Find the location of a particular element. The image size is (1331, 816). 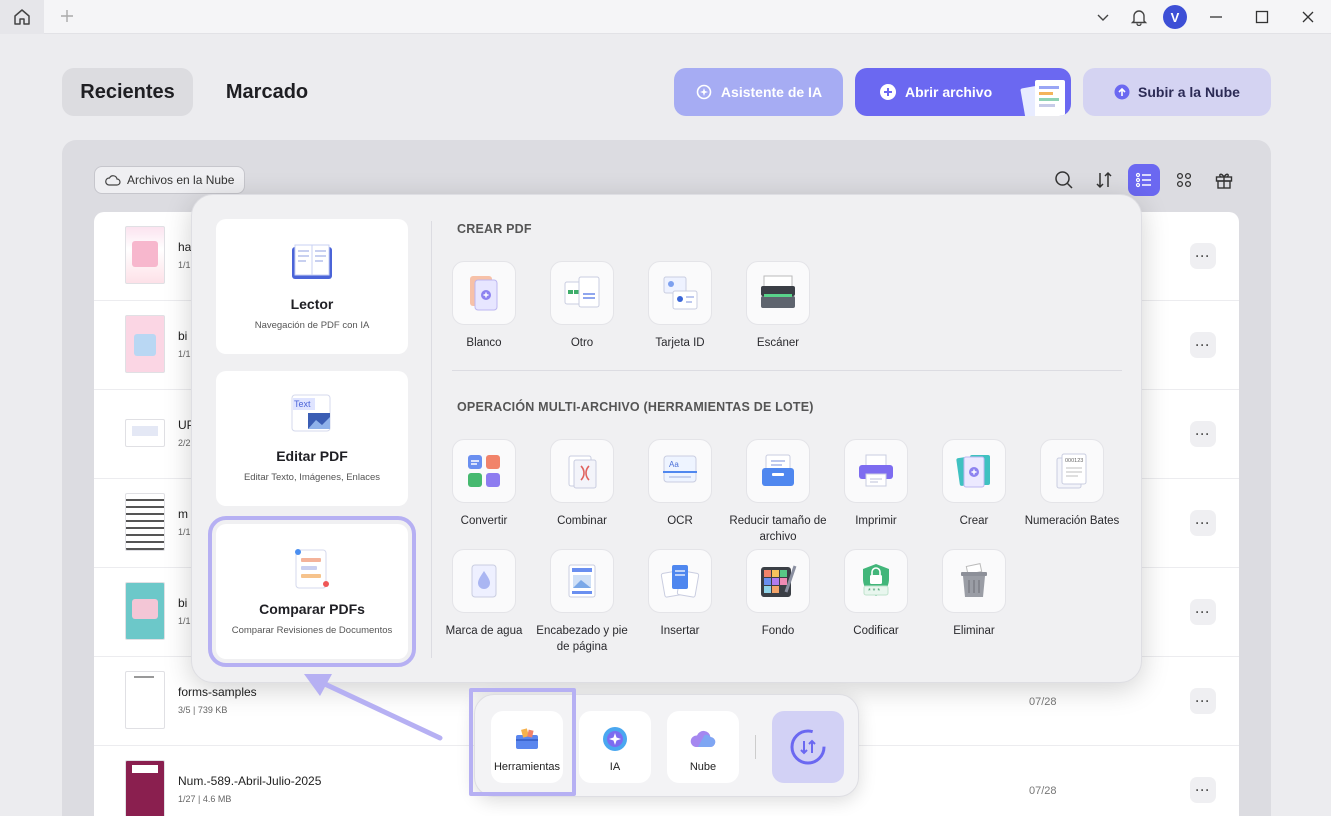

dock-cloud-button: Nube is located at coordinates (703, 747).